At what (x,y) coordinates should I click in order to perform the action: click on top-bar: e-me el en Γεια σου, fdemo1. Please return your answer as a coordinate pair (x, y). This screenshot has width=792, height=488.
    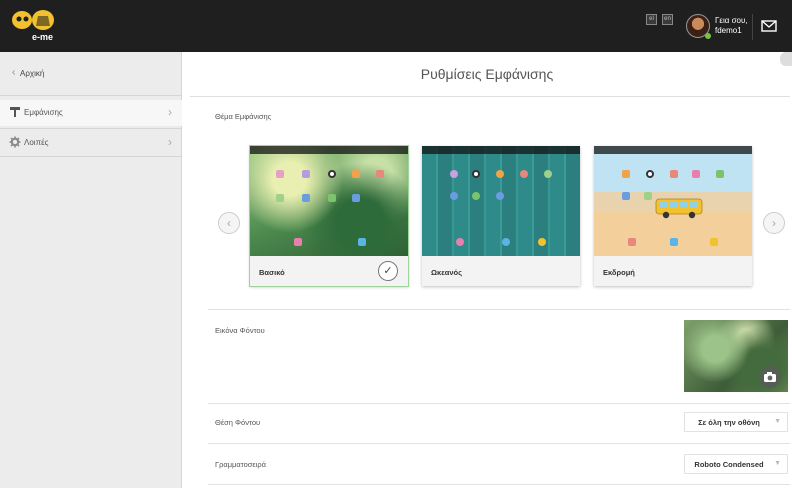
    Looking at the image, I should click on (396, 26).